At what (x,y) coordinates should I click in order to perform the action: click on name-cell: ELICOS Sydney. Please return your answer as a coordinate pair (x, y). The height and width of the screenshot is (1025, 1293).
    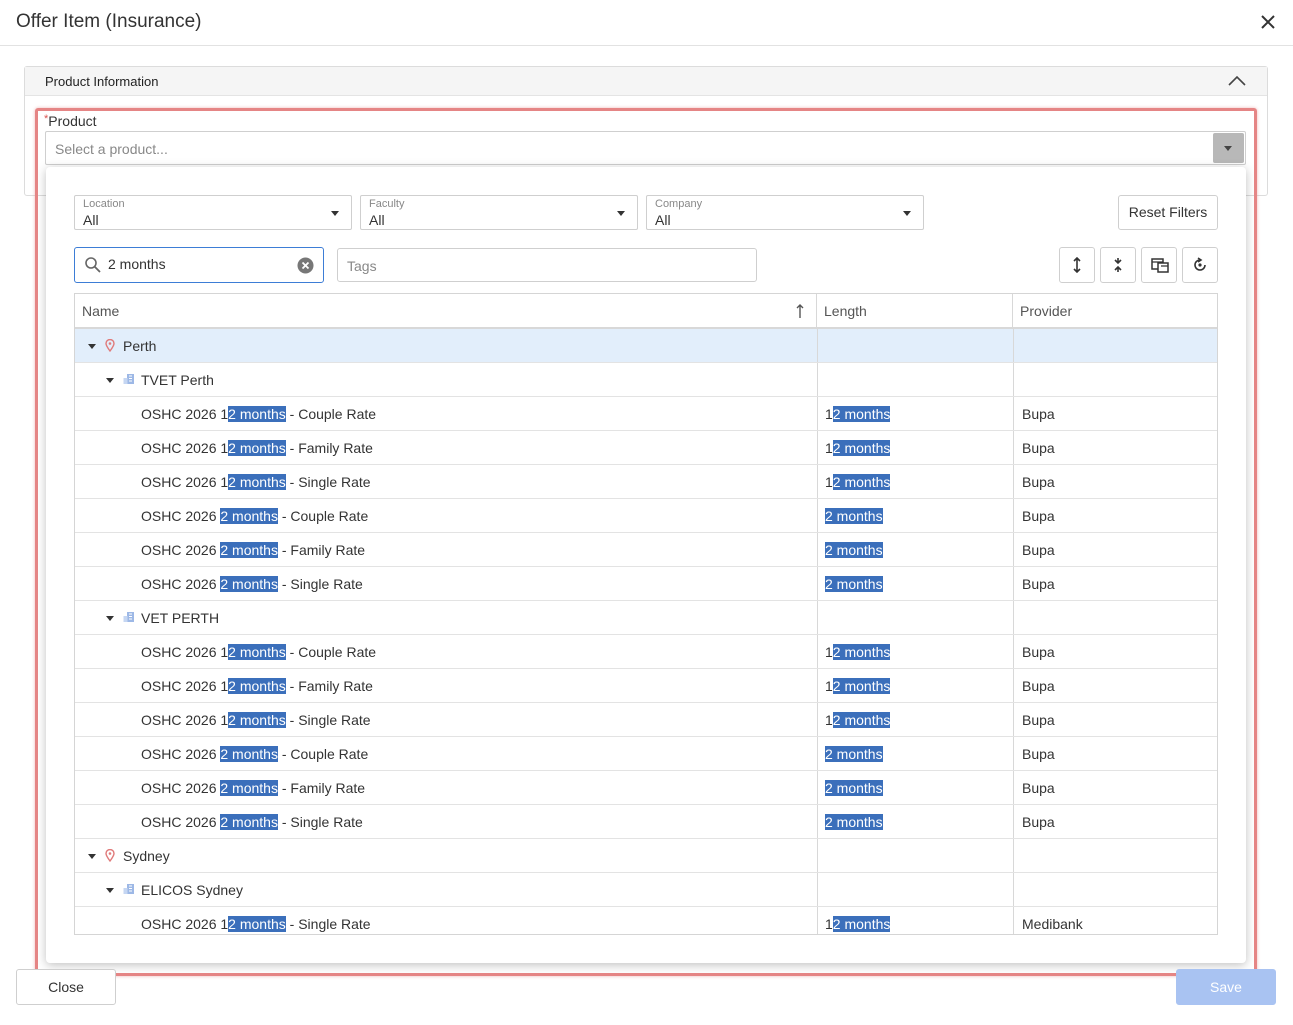
    Looking at the image, I should click on (445, 889).